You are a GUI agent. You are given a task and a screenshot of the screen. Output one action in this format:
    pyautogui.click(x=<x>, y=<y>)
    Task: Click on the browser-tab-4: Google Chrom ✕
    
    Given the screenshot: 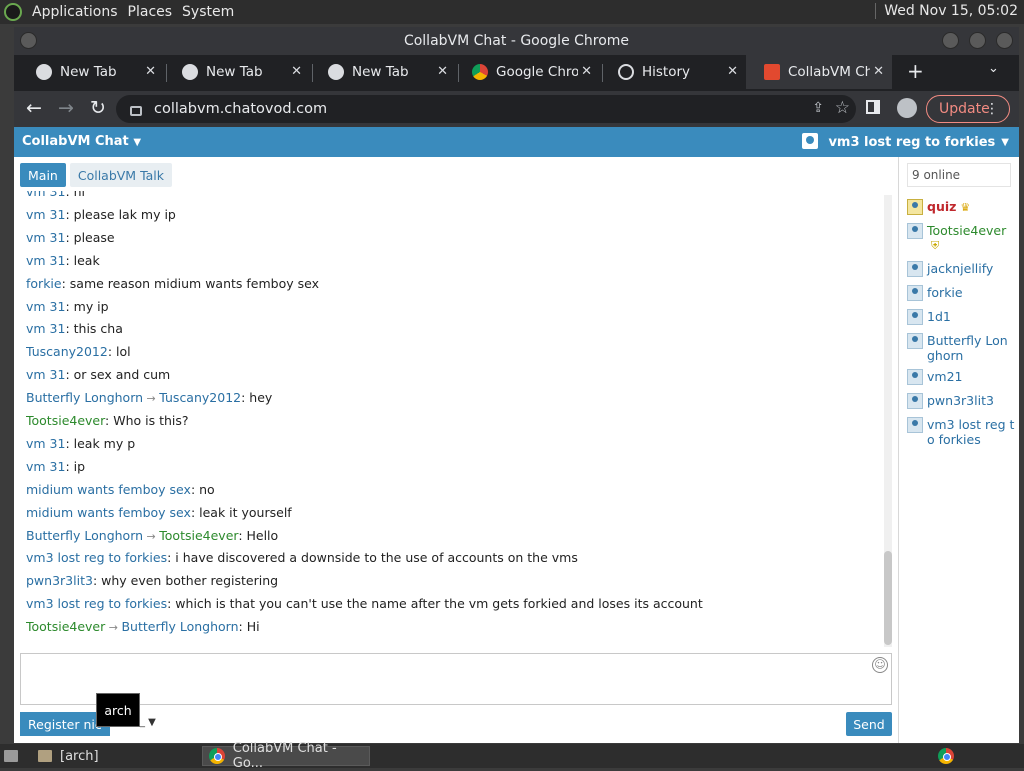 What is the action you would take?
    pyautogui.click(x=527, y=72)
    